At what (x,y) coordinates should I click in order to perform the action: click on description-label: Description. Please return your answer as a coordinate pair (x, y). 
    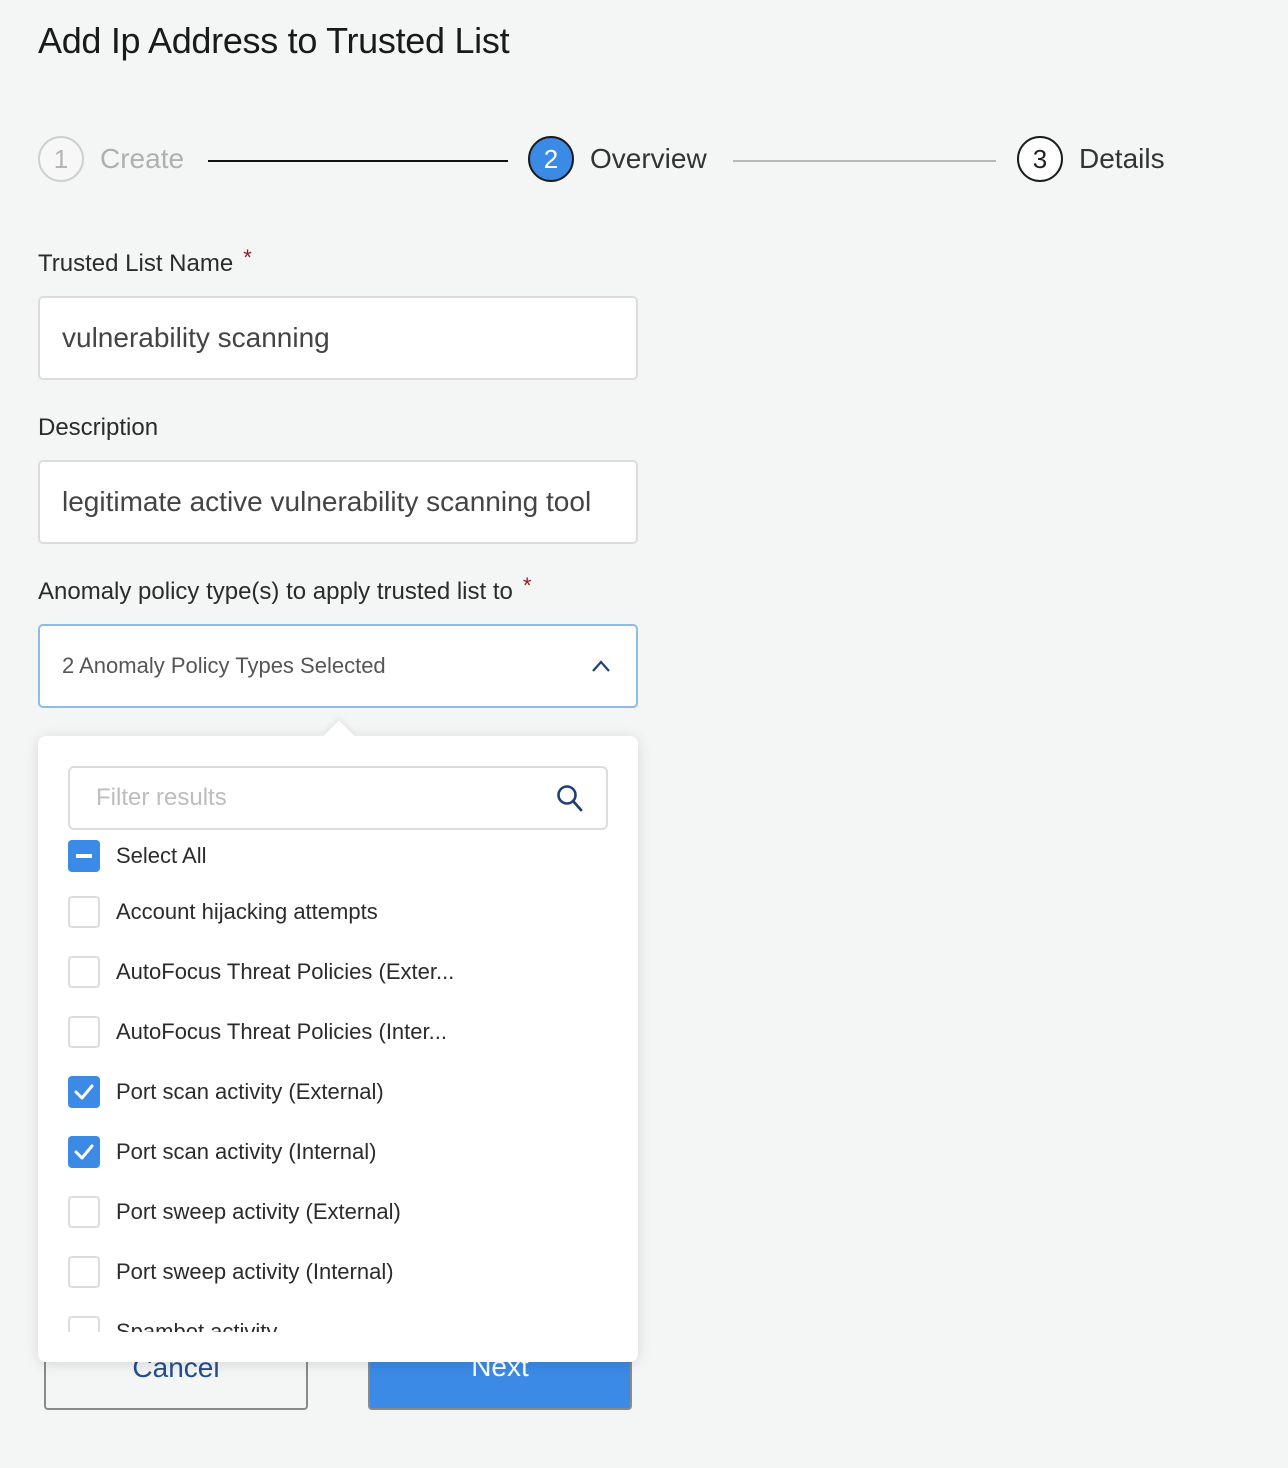
    Looking at the image, I should click on (98, 427).